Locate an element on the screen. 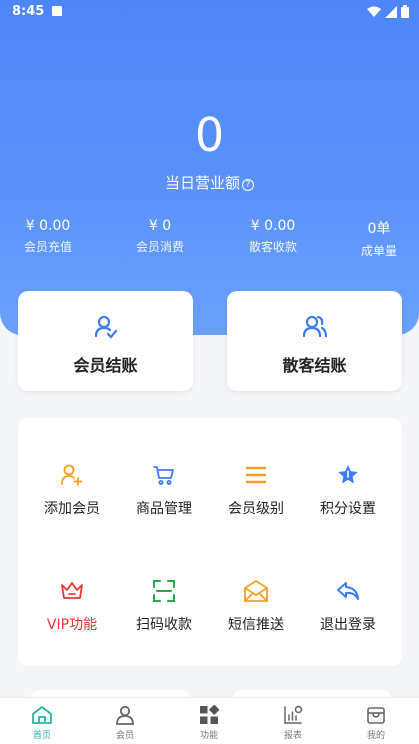 This screenshot has height=744, width=419. add-member-button: 添加会员 is located at coordinates (72, 490).